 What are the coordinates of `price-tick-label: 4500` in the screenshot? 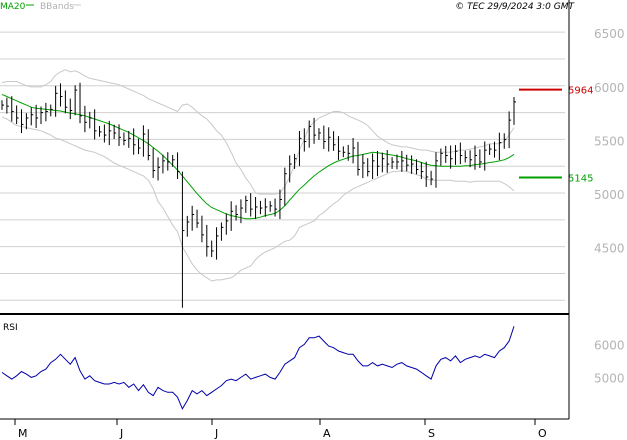 It's located at (609, 249).